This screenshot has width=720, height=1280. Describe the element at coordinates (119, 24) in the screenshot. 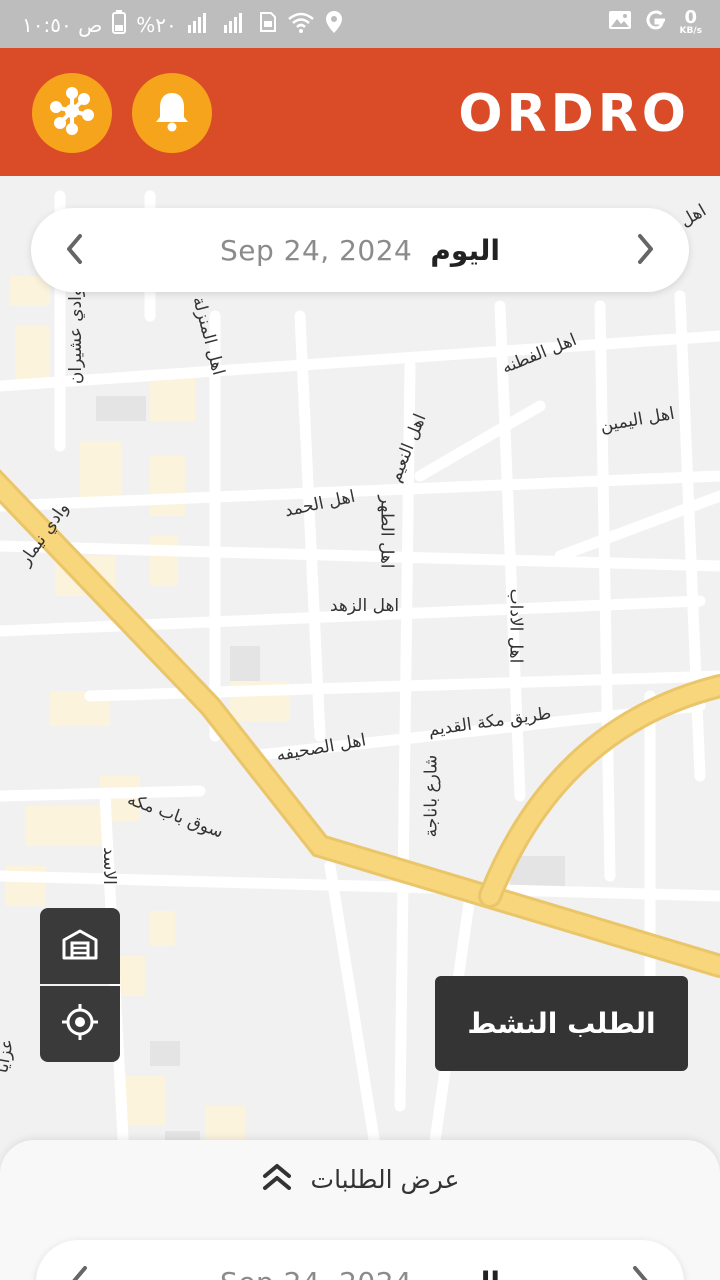

I see `battery-icon` at that location.